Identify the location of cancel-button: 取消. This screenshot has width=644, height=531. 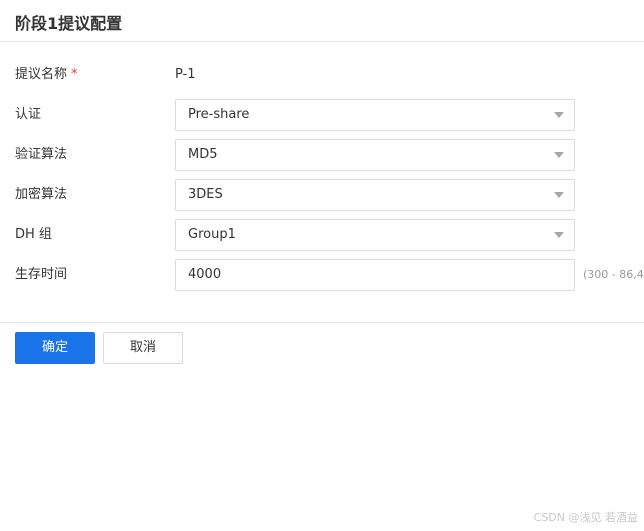
(143, 348).